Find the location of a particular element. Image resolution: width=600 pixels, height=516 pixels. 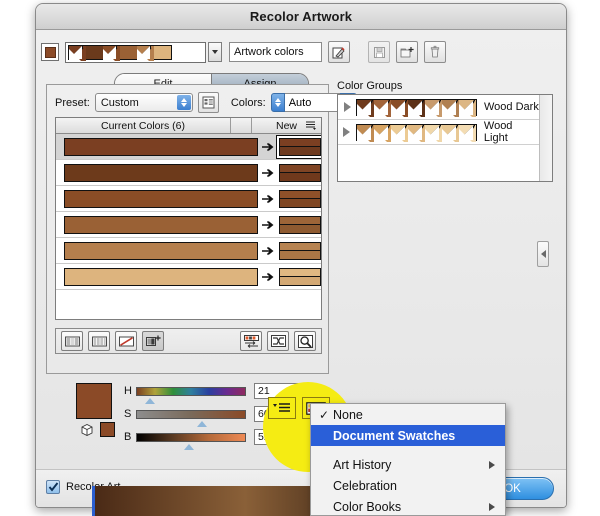

column-new: New is located at coordinates (286, 125).